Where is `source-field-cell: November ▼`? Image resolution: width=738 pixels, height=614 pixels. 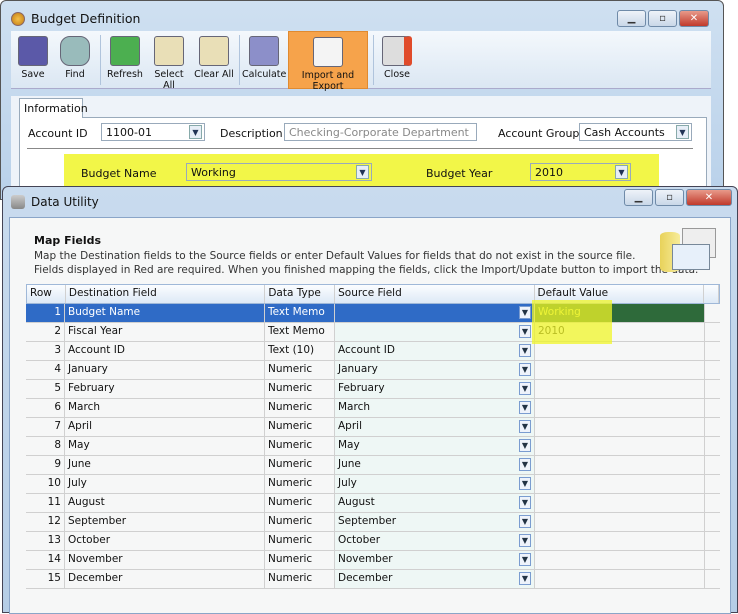 source-field-cell: November ▼ is located at coordinates (435, 560).